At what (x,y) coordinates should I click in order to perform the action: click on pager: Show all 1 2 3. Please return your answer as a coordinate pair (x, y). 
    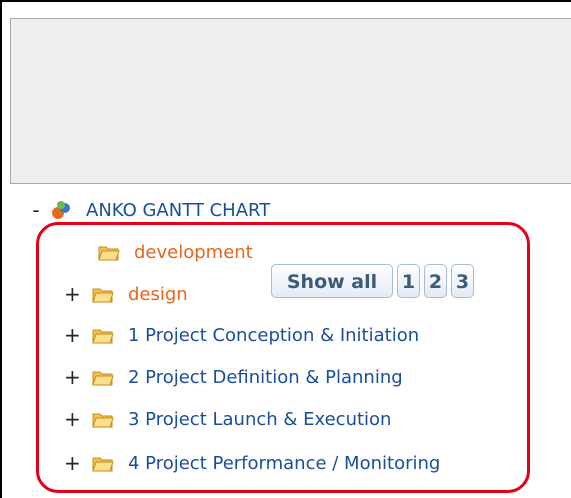
    Looking at the image, I should click on (372, 282).